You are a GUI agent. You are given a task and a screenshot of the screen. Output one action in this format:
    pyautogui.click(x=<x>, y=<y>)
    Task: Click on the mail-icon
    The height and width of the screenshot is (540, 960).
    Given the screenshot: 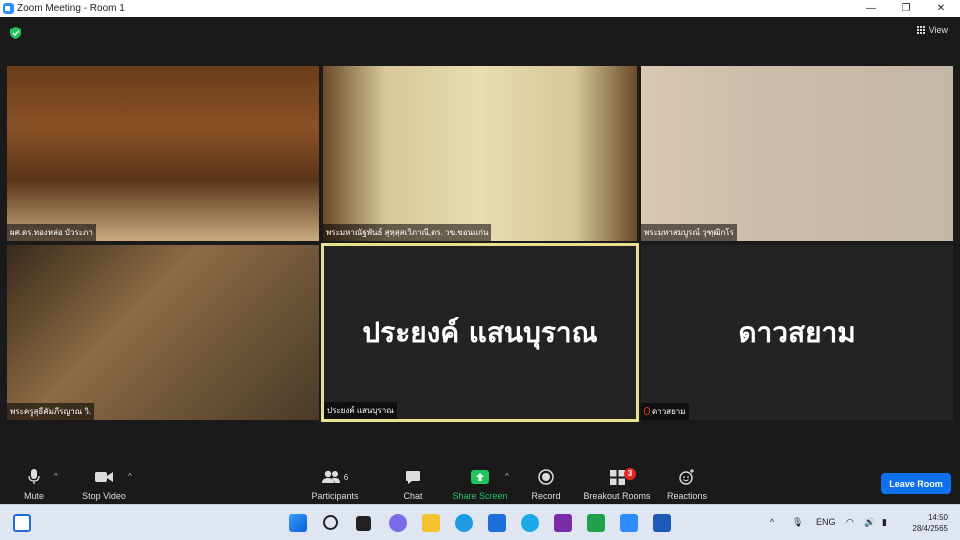 What is the action you would take?
    pyautogui.click(x=497, y=523)
    